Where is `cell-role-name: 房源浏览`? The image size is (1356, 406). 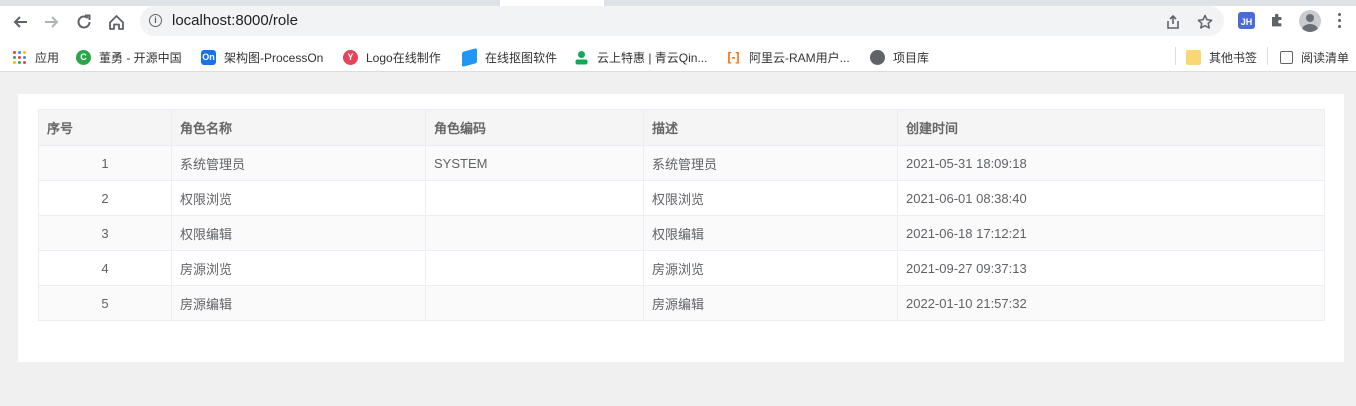
cell-role-name: 房源浏览 is located at coordinates (298, 268).